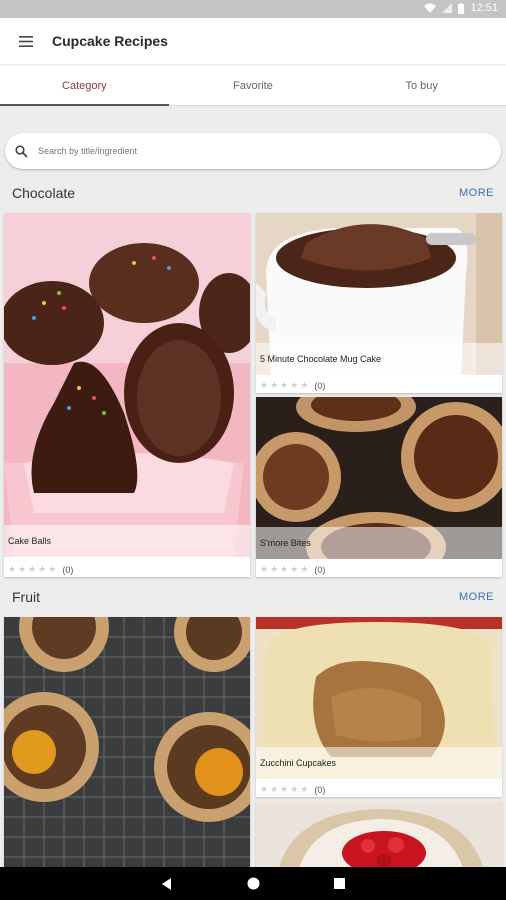  I want to click on section-header-chocolate: Chocolate MORE, so click(253, 193).